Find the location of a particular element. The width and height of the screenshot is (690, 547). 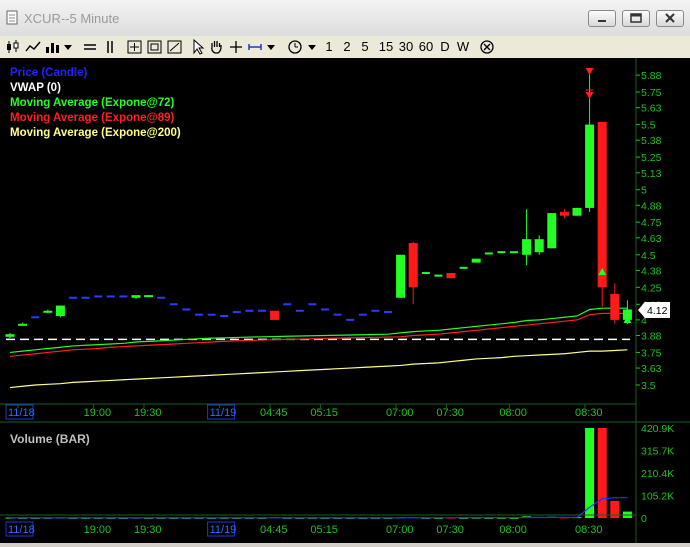

period-weekly-button: W is located at coordinates (463, 47).